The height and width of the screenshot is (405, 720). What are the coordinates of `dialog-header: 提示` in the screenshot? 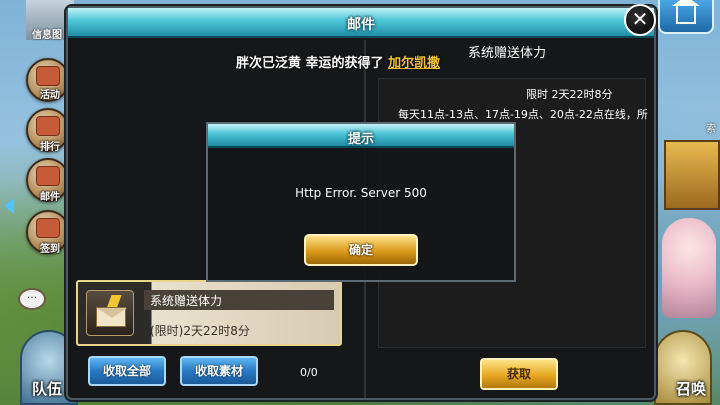 It's located at (361, 136).